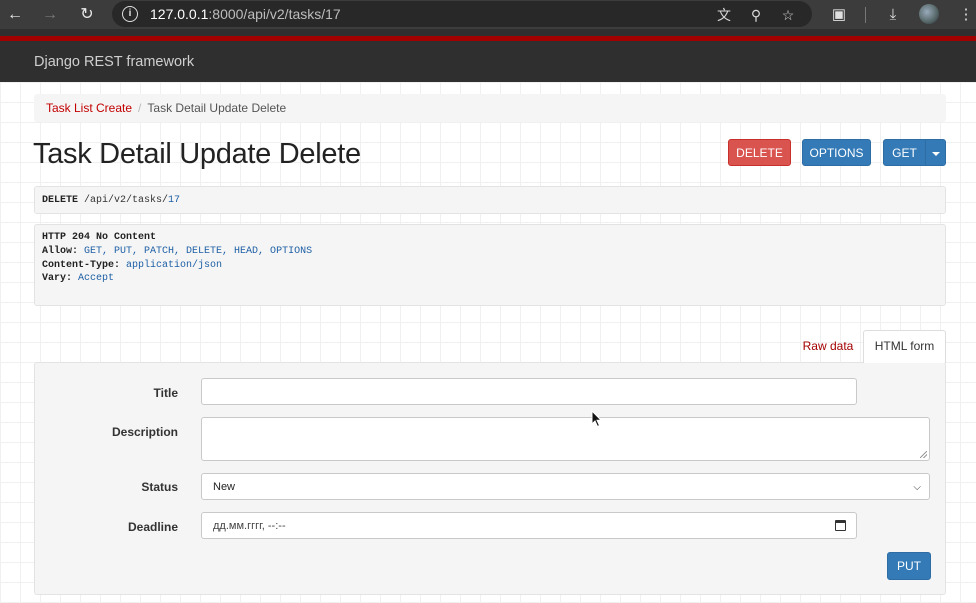  Describe the element at coordinates (904, 152) in the screenshot. I see `get-button: GET` at that location.